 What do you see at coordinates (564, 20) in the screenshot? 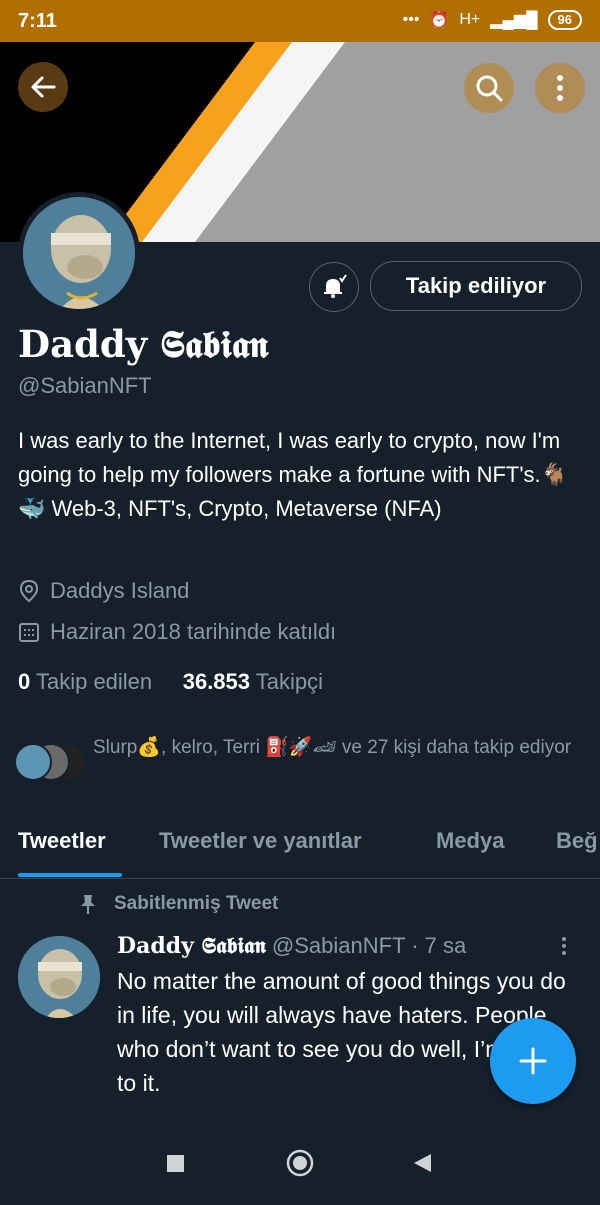
I see `battery-icon: 96` at bounding box center [564, 20].